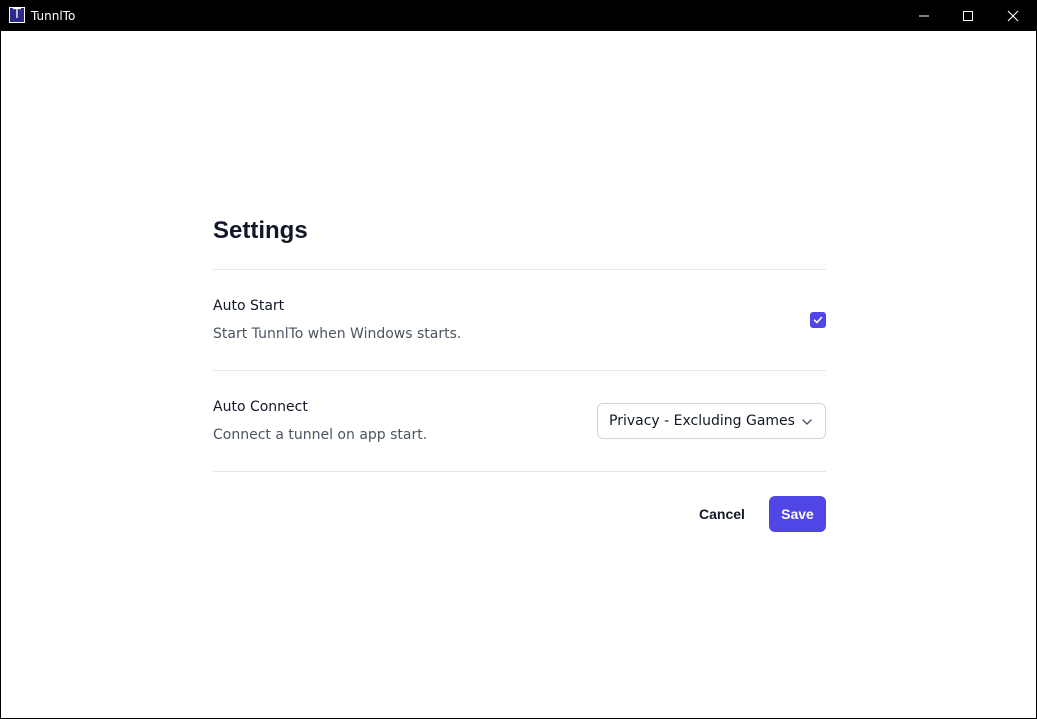  I want to click on auto-connect-description: Connect a tunnel on app start., so click(320, 435).